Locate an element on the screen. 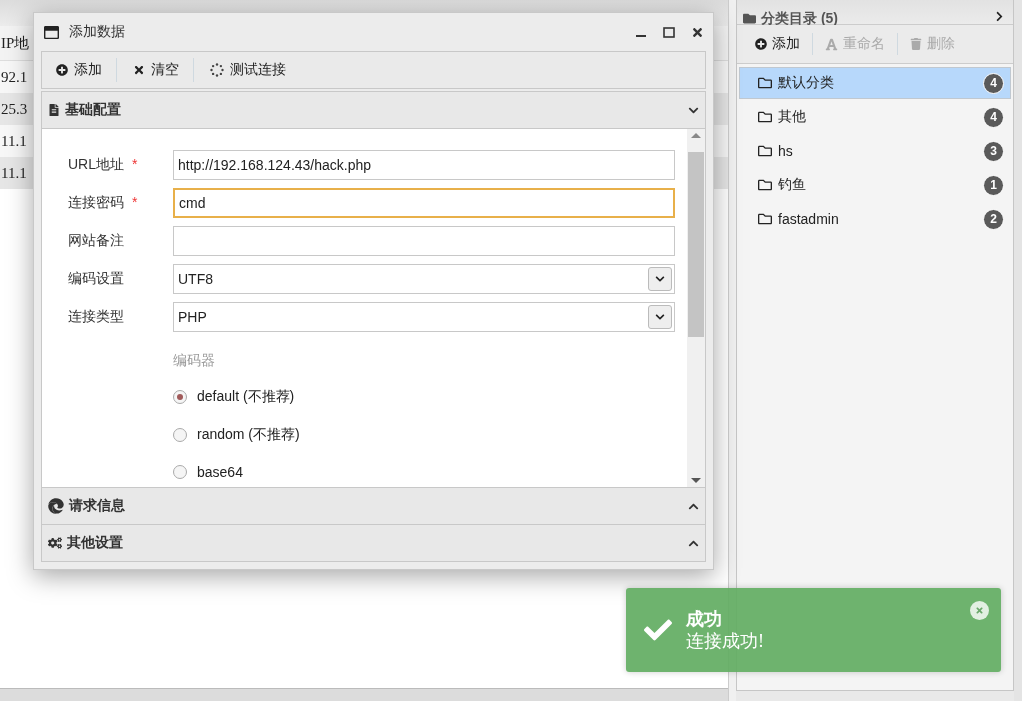  toast-message: 连接成功! is located at coordinates (725, 641).